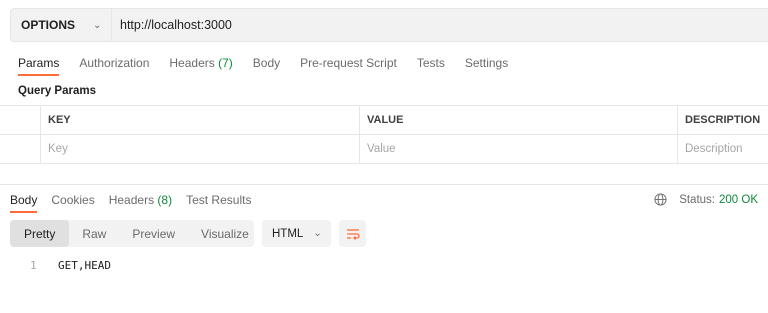  What do you see at coordinates (94, 233) in the screenshot?
I see `view-raw-button: Raw` at bounding box center [94, 233].